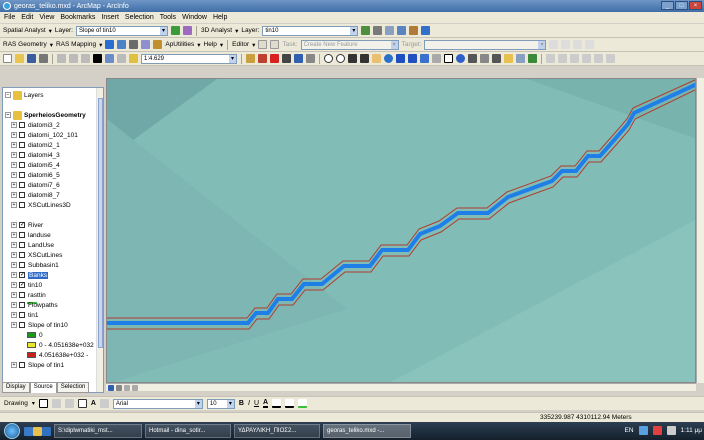 Image resolution: width=704 pixels, height=440 pixels. What do you see at coordinates (19, 58) in the screenshot?
I see `open-icon` at bounding box center [19, 58].